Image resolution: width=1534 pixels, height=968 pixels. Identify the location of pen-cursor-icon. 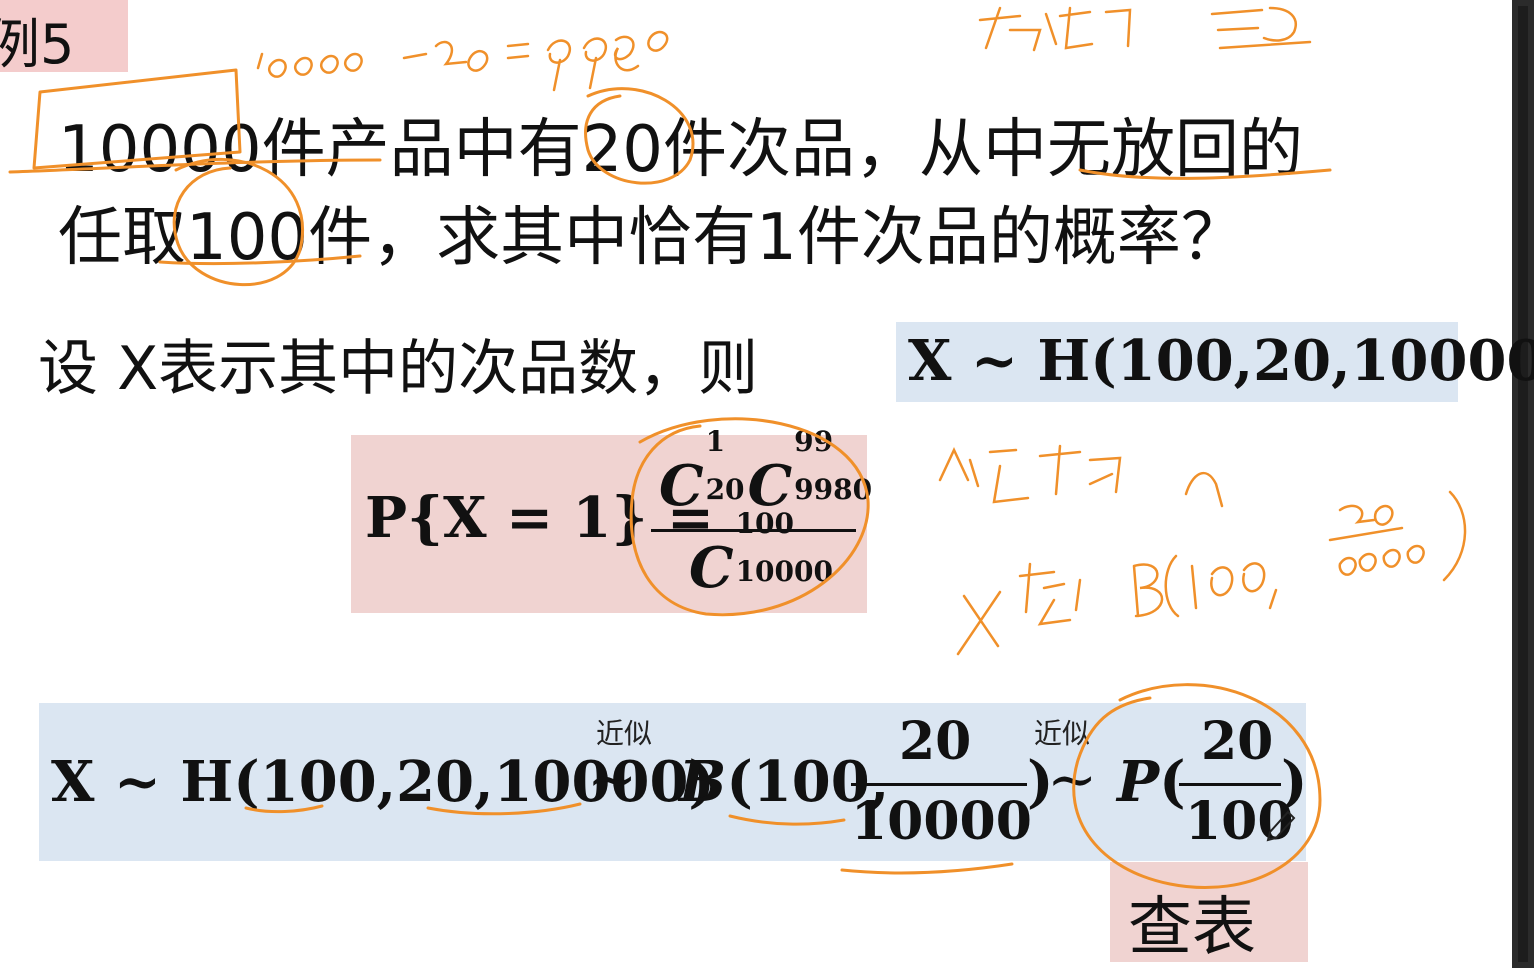
(1281, 826).